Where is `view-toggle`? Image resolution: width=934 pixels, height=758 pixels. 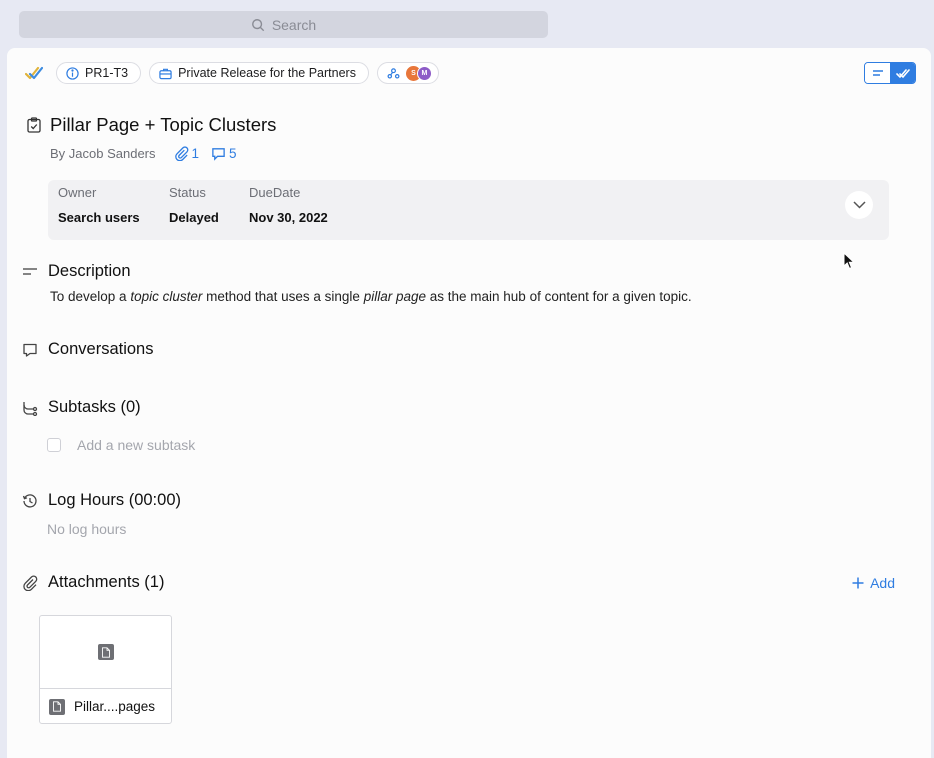
view-toggle is located at coordinates (890, 73).